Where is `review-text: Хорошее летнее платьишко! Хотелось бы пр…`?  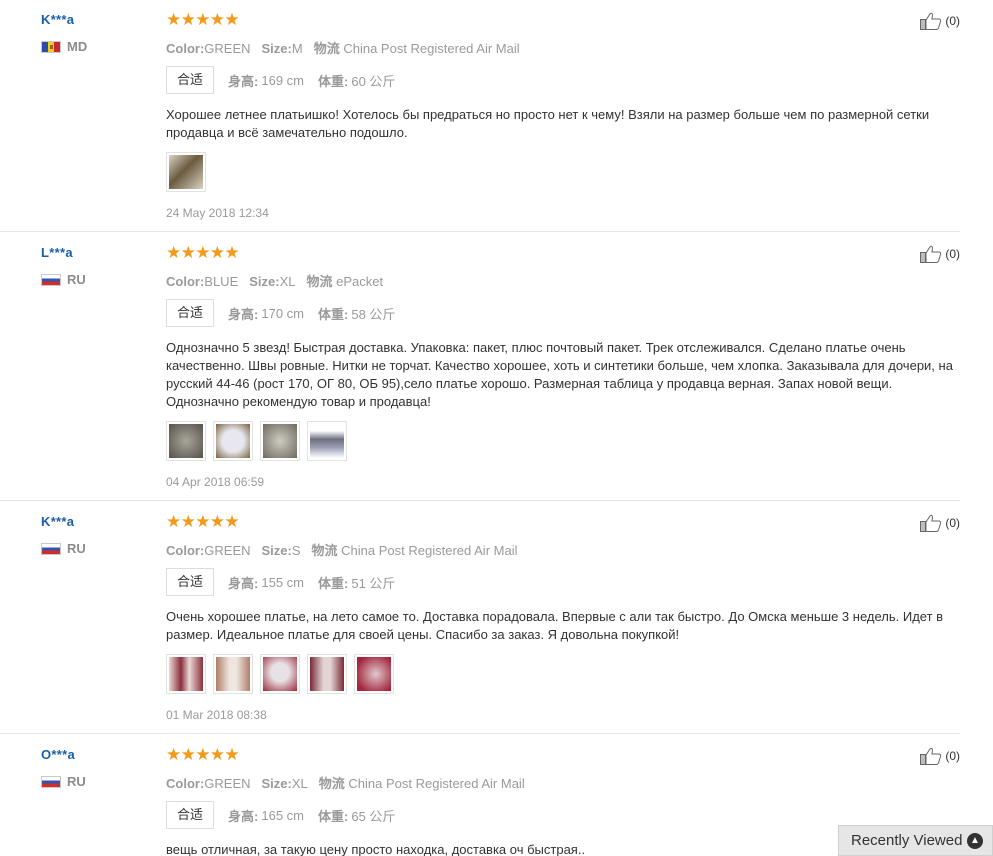 review-text: Хорошее летнее платьишко! Хотелось бы пр… is located at coordinates (548, 123).